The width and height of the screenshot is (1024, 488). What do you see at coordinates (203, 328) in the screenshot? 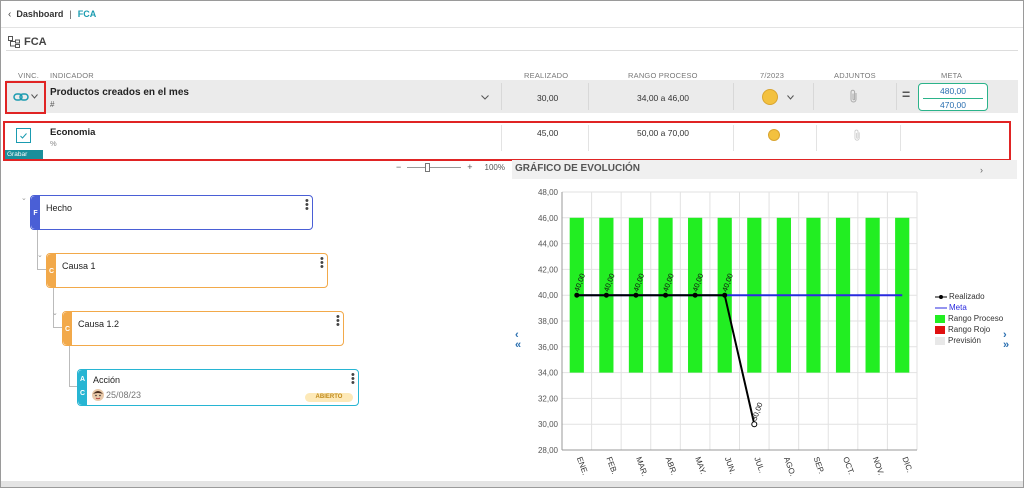
I see `tree-node-causa-1-2: C Causa 1.2 • • •` at bounding box center [203, 328].